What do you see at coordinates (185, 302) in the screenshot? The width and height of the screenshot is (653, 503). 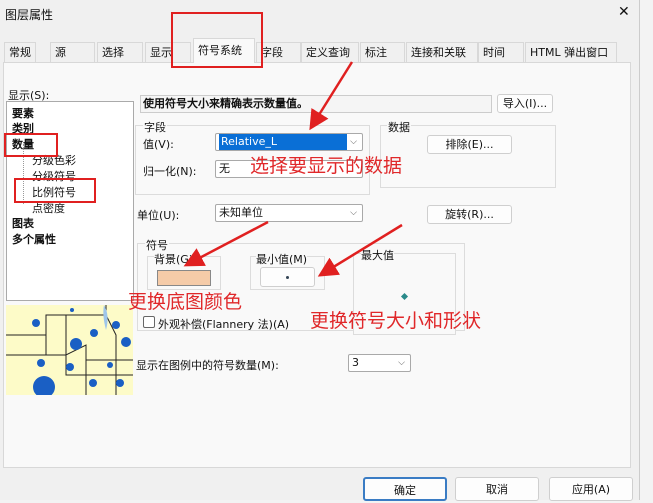 I see `annotation-change-background: 更换底图颜色` at bounding box center [185, 302].